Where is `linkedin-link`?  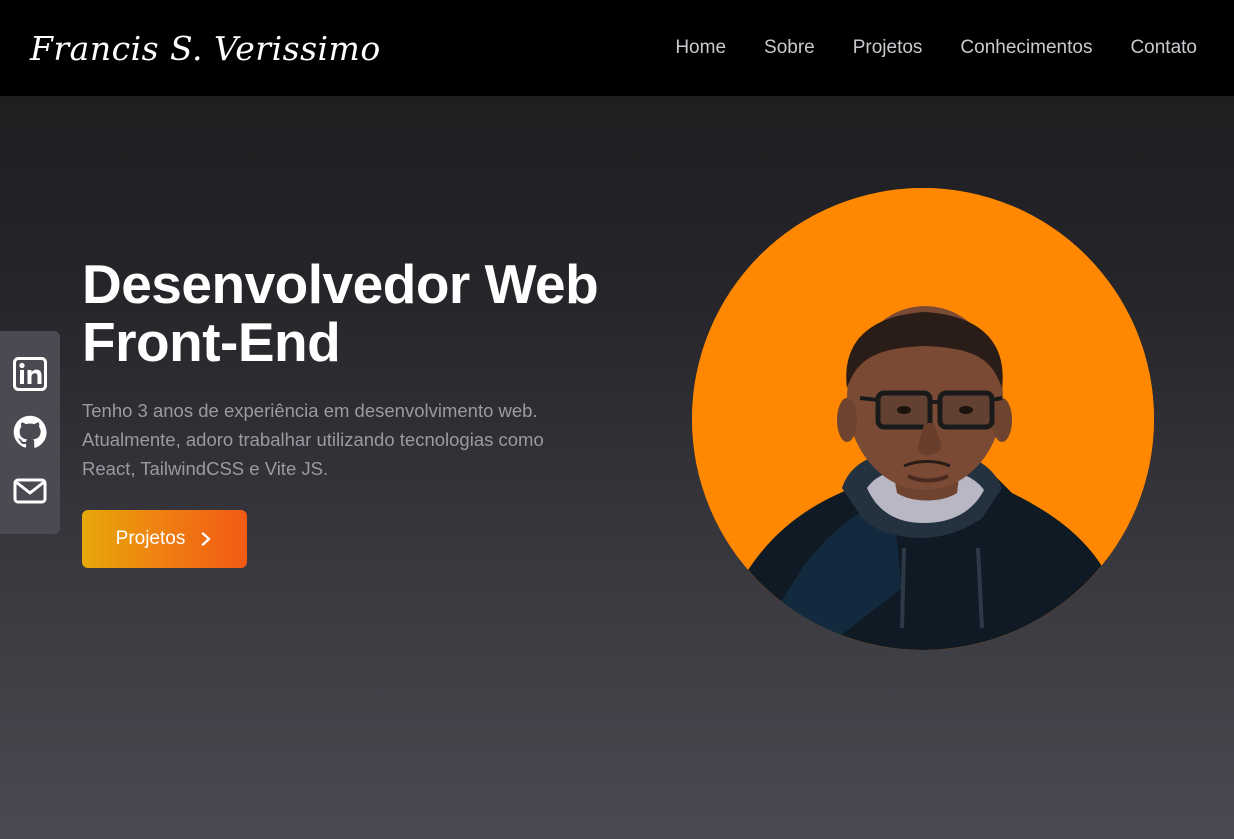
linkedin-link is located at coordinates (30, 374).